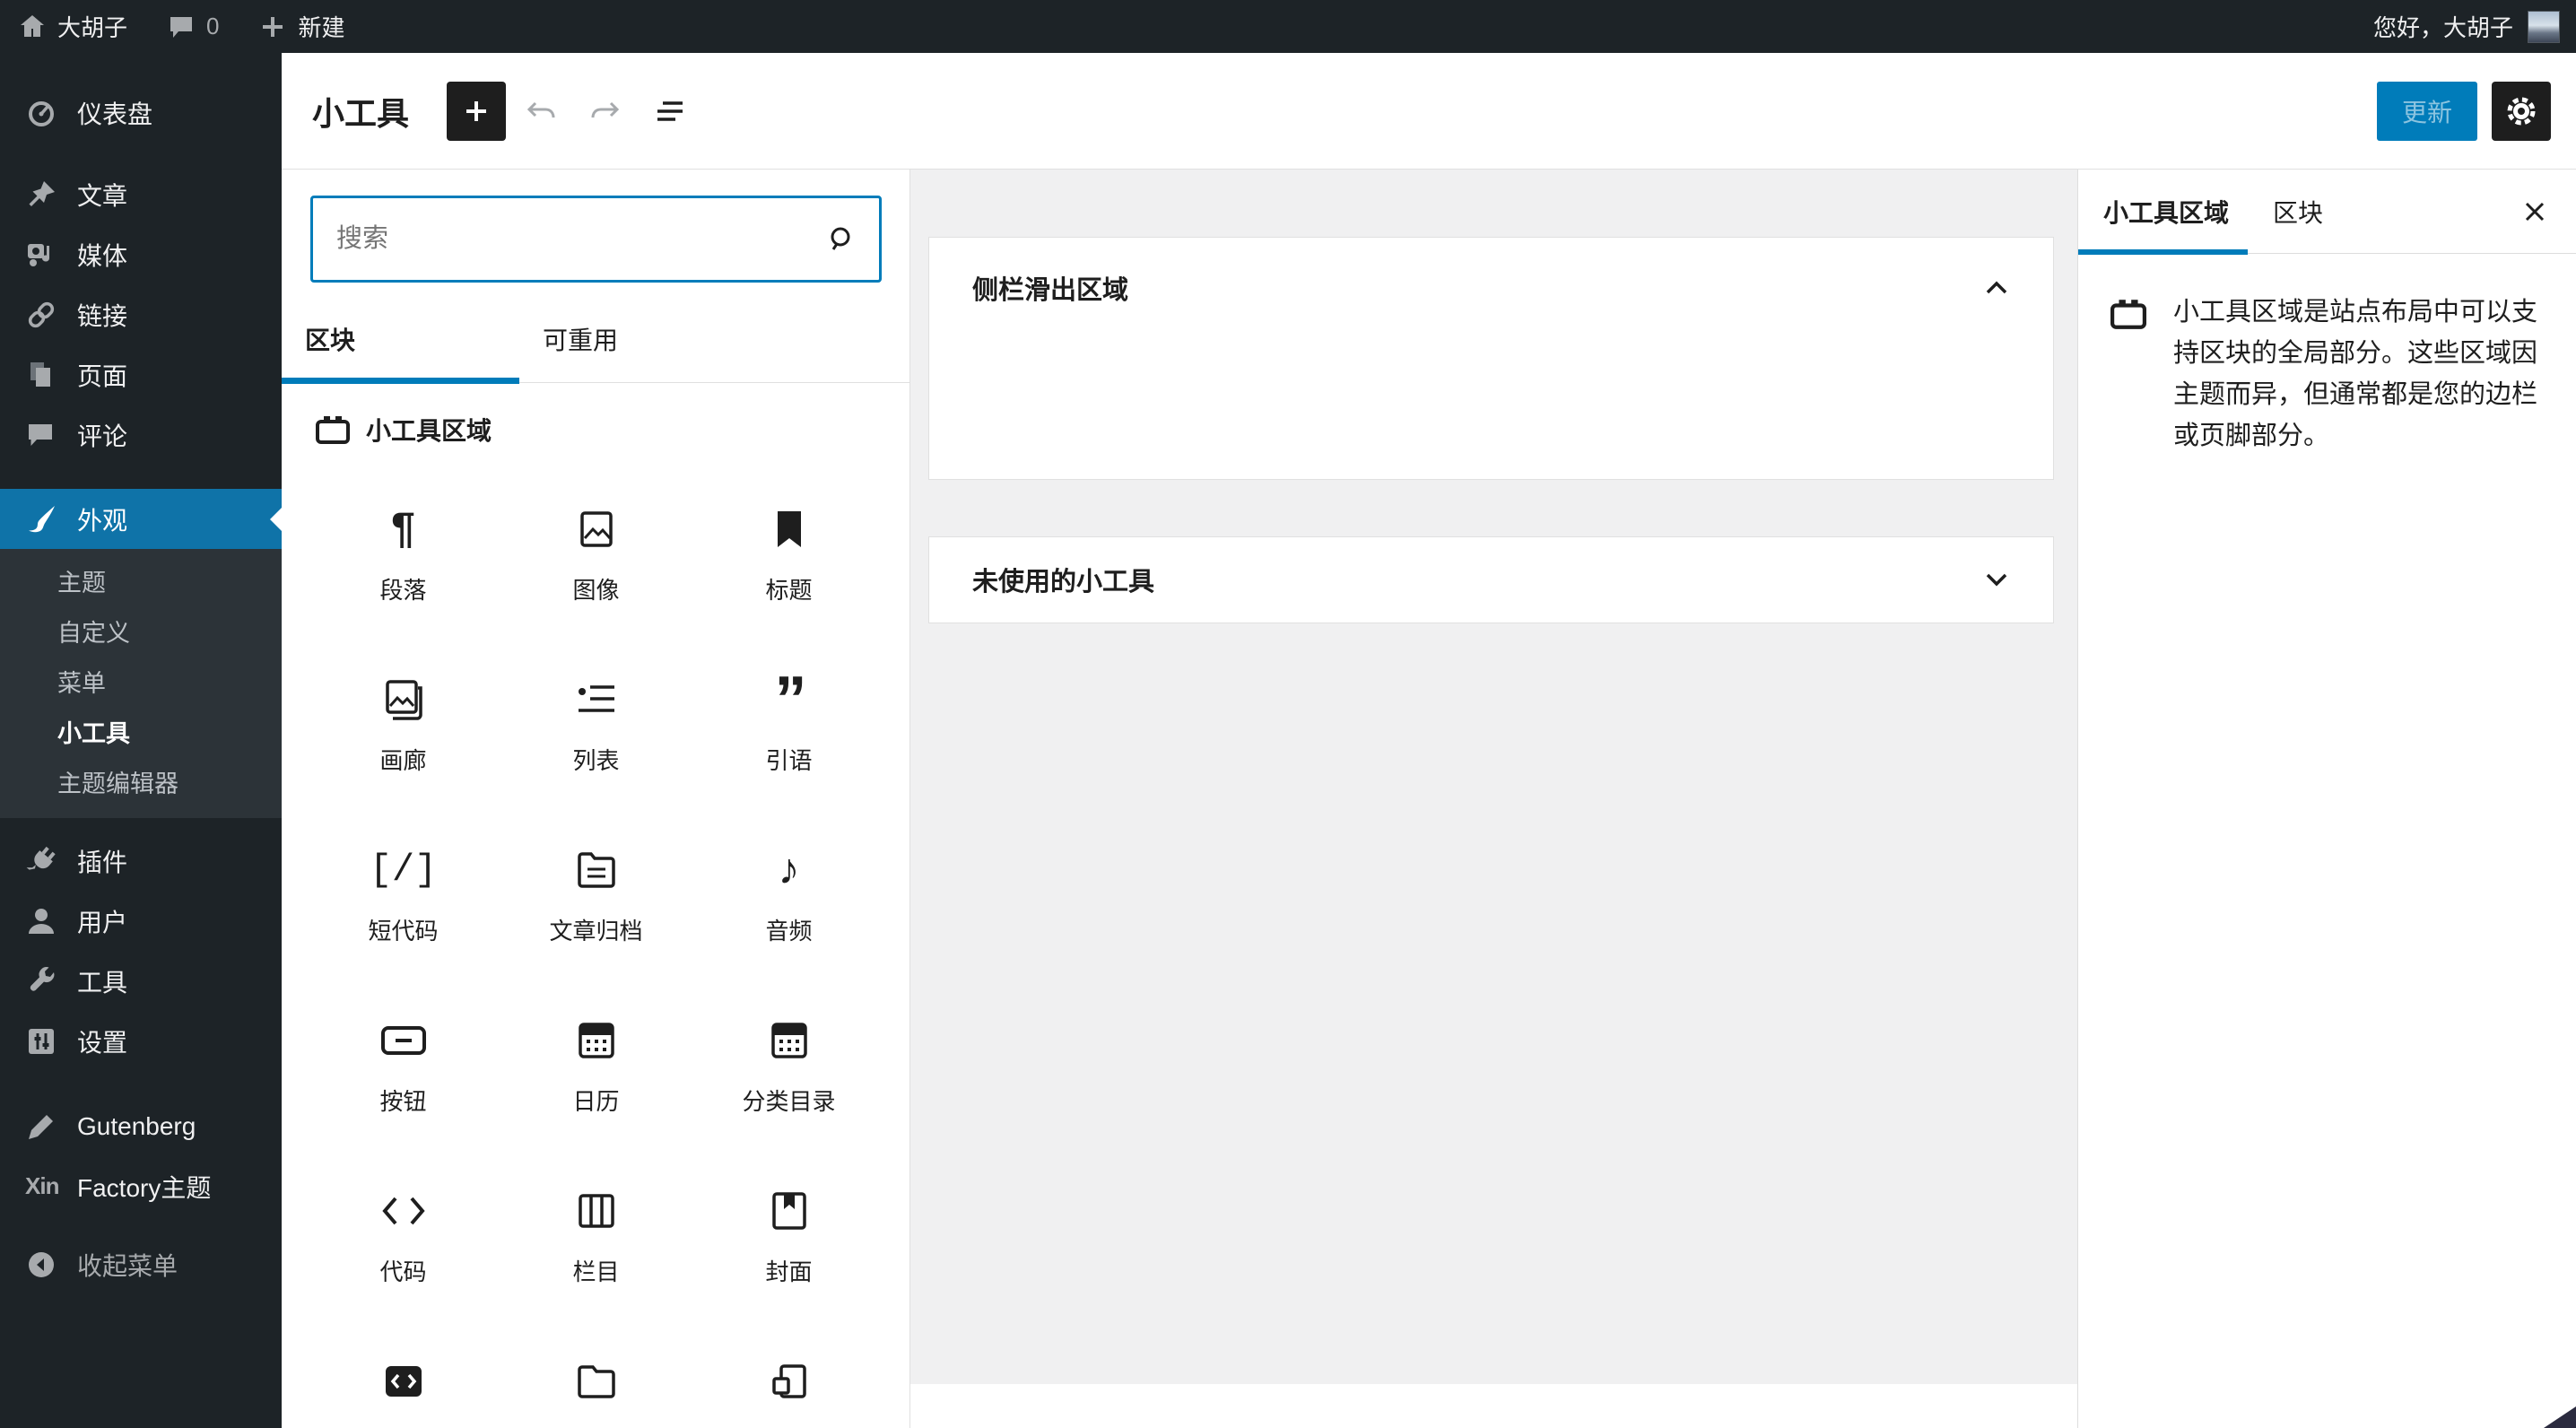 This screenshot has width=2576, height=1428. I want to click on tab-blocks: 区块, so click(400, 339).